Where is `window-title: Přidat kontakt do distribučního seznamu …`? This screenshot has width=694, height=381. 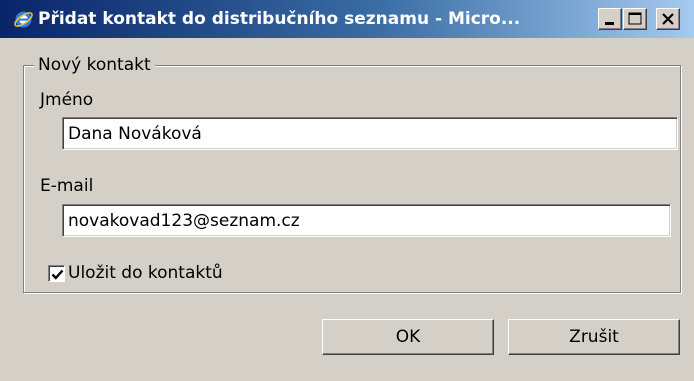 window-title: Přidat kontakt do distribučního seznamu … is located at coordinates (279, 19).